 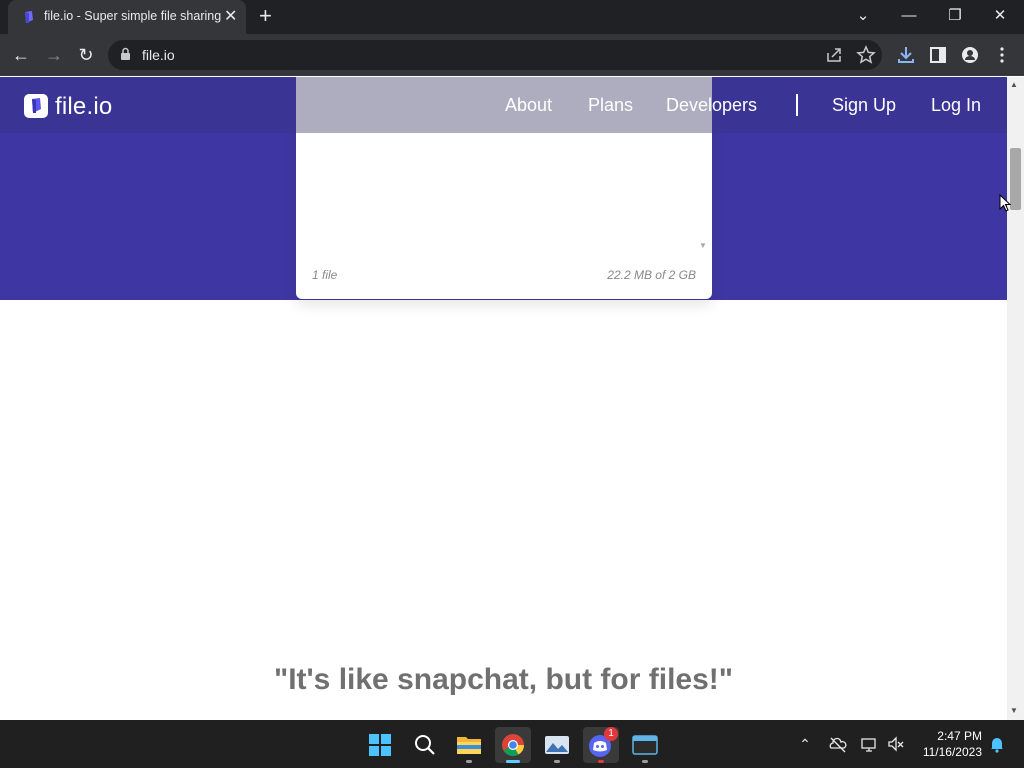 What do you see at coordinates (1014, 84) in the screenshot?
I see `scroll-up-icon: ▲` at bounding box center [1014, 84].